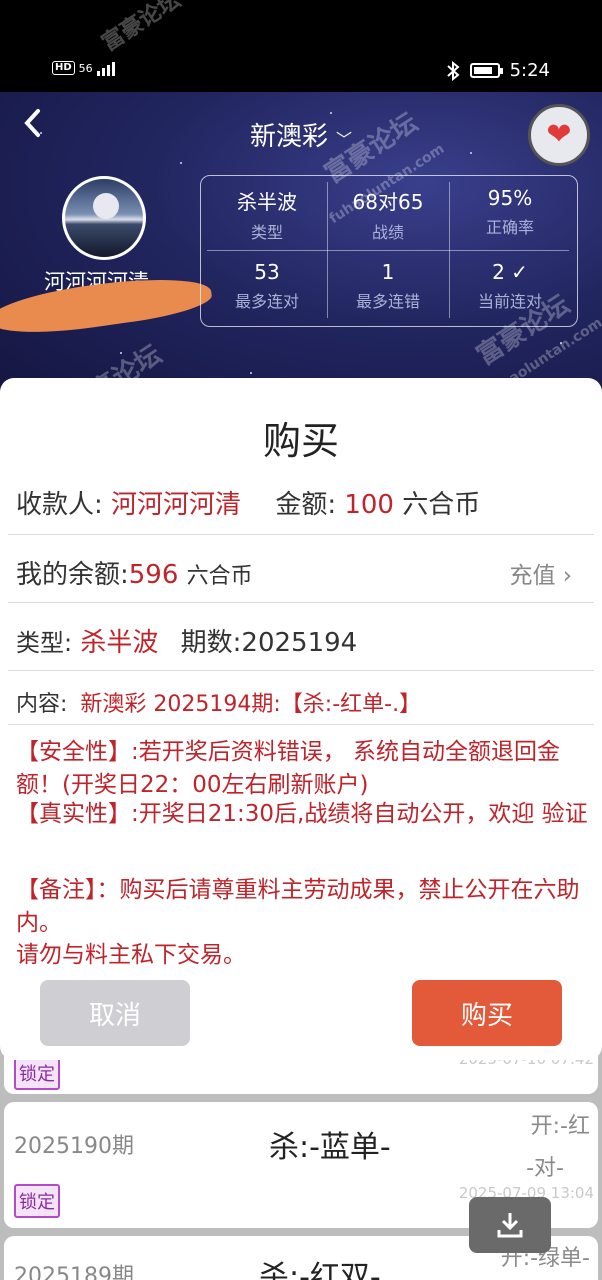 This screenshot has height=1280, width=602. What do you see at coordinates (63, 68) in the screenshot?
I see `hd-indicator: HD` at bounding box center [63, 68].